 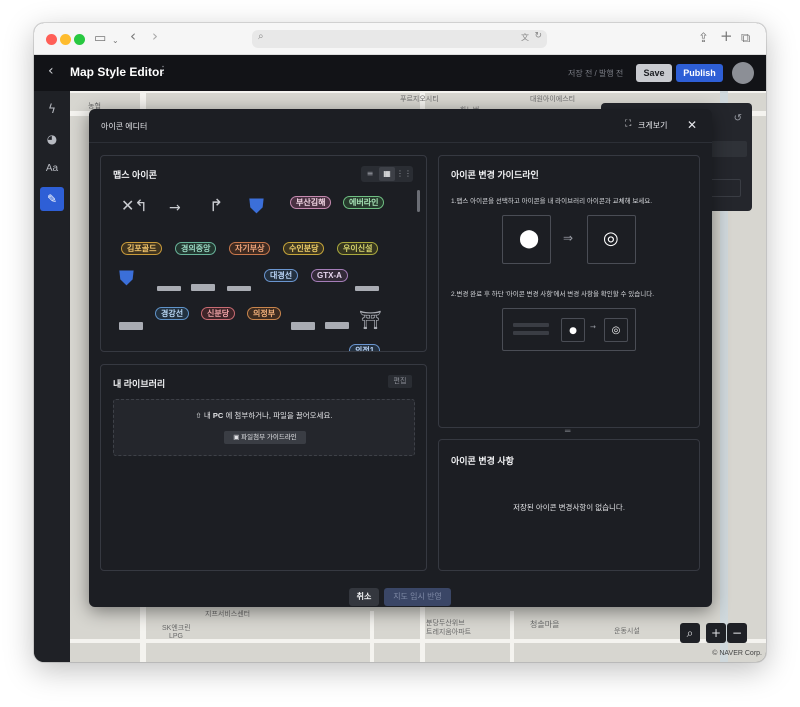 What do you see at coordinates (495, 175) in the screenshot?
I see `guide-title: 아이콘 변경 가이드라인` at bounding box center [495, 175].